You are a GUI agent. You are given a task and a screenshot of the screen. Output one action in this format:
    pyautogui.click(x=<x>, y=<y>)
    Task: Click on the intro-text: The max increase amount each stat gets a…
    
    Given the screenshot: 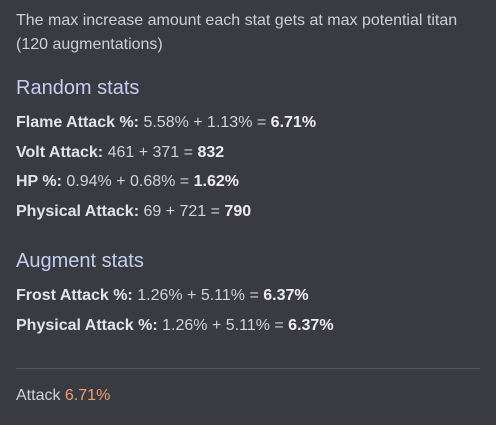 What is the action you would take?
    pyautogui.click(x=237, y=32)
    